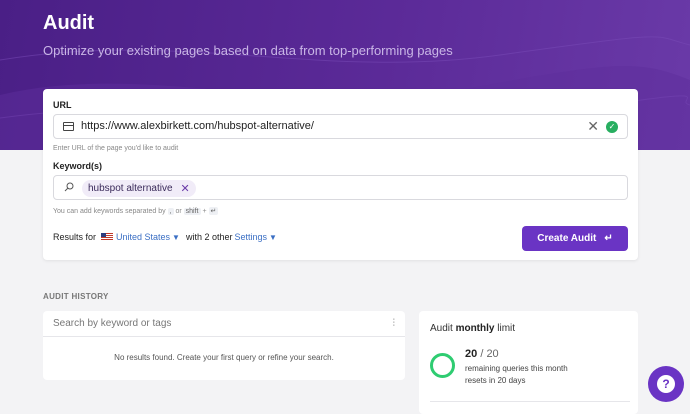 This screenshot has height=414, width=690. What do you see at coordinates (441, 328) in the screenshot?
I see `limit-title-prefix: Audit` at bounding box center [441, 328].